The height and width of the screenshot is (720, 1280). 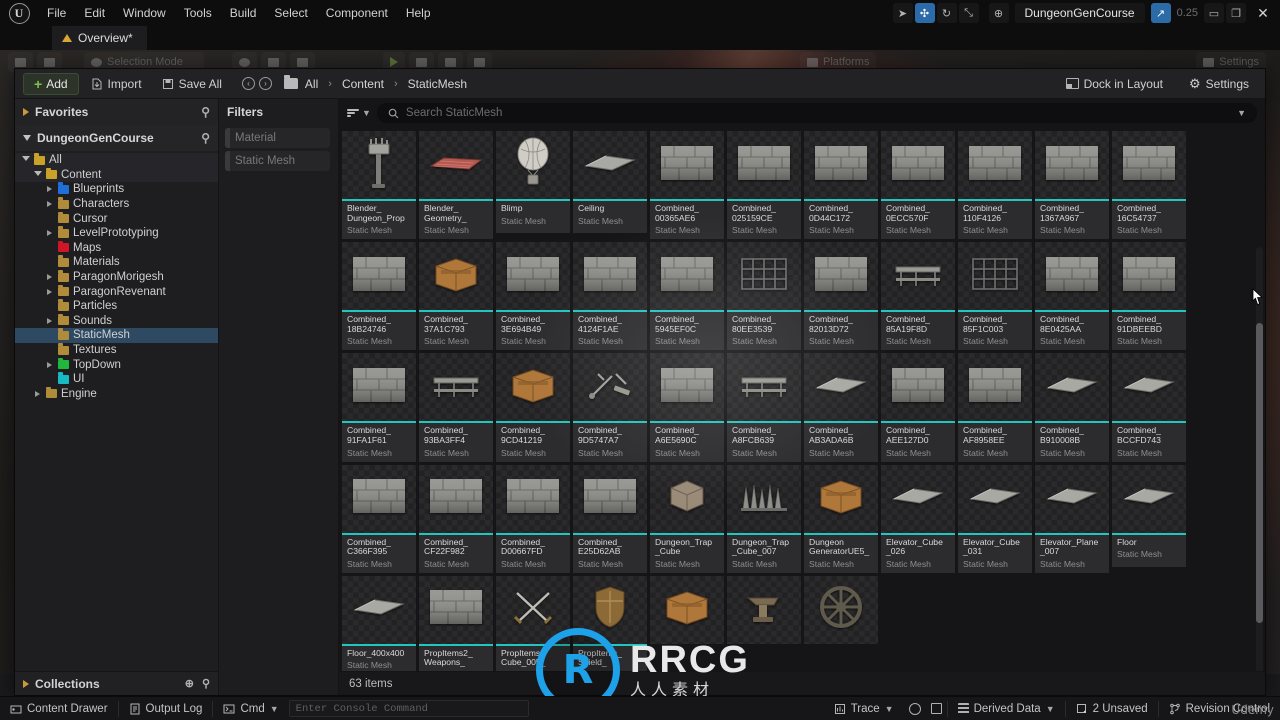 I want to click on breadcrumb-staticmesh: StaticMesh, so click(x=437, y=84).